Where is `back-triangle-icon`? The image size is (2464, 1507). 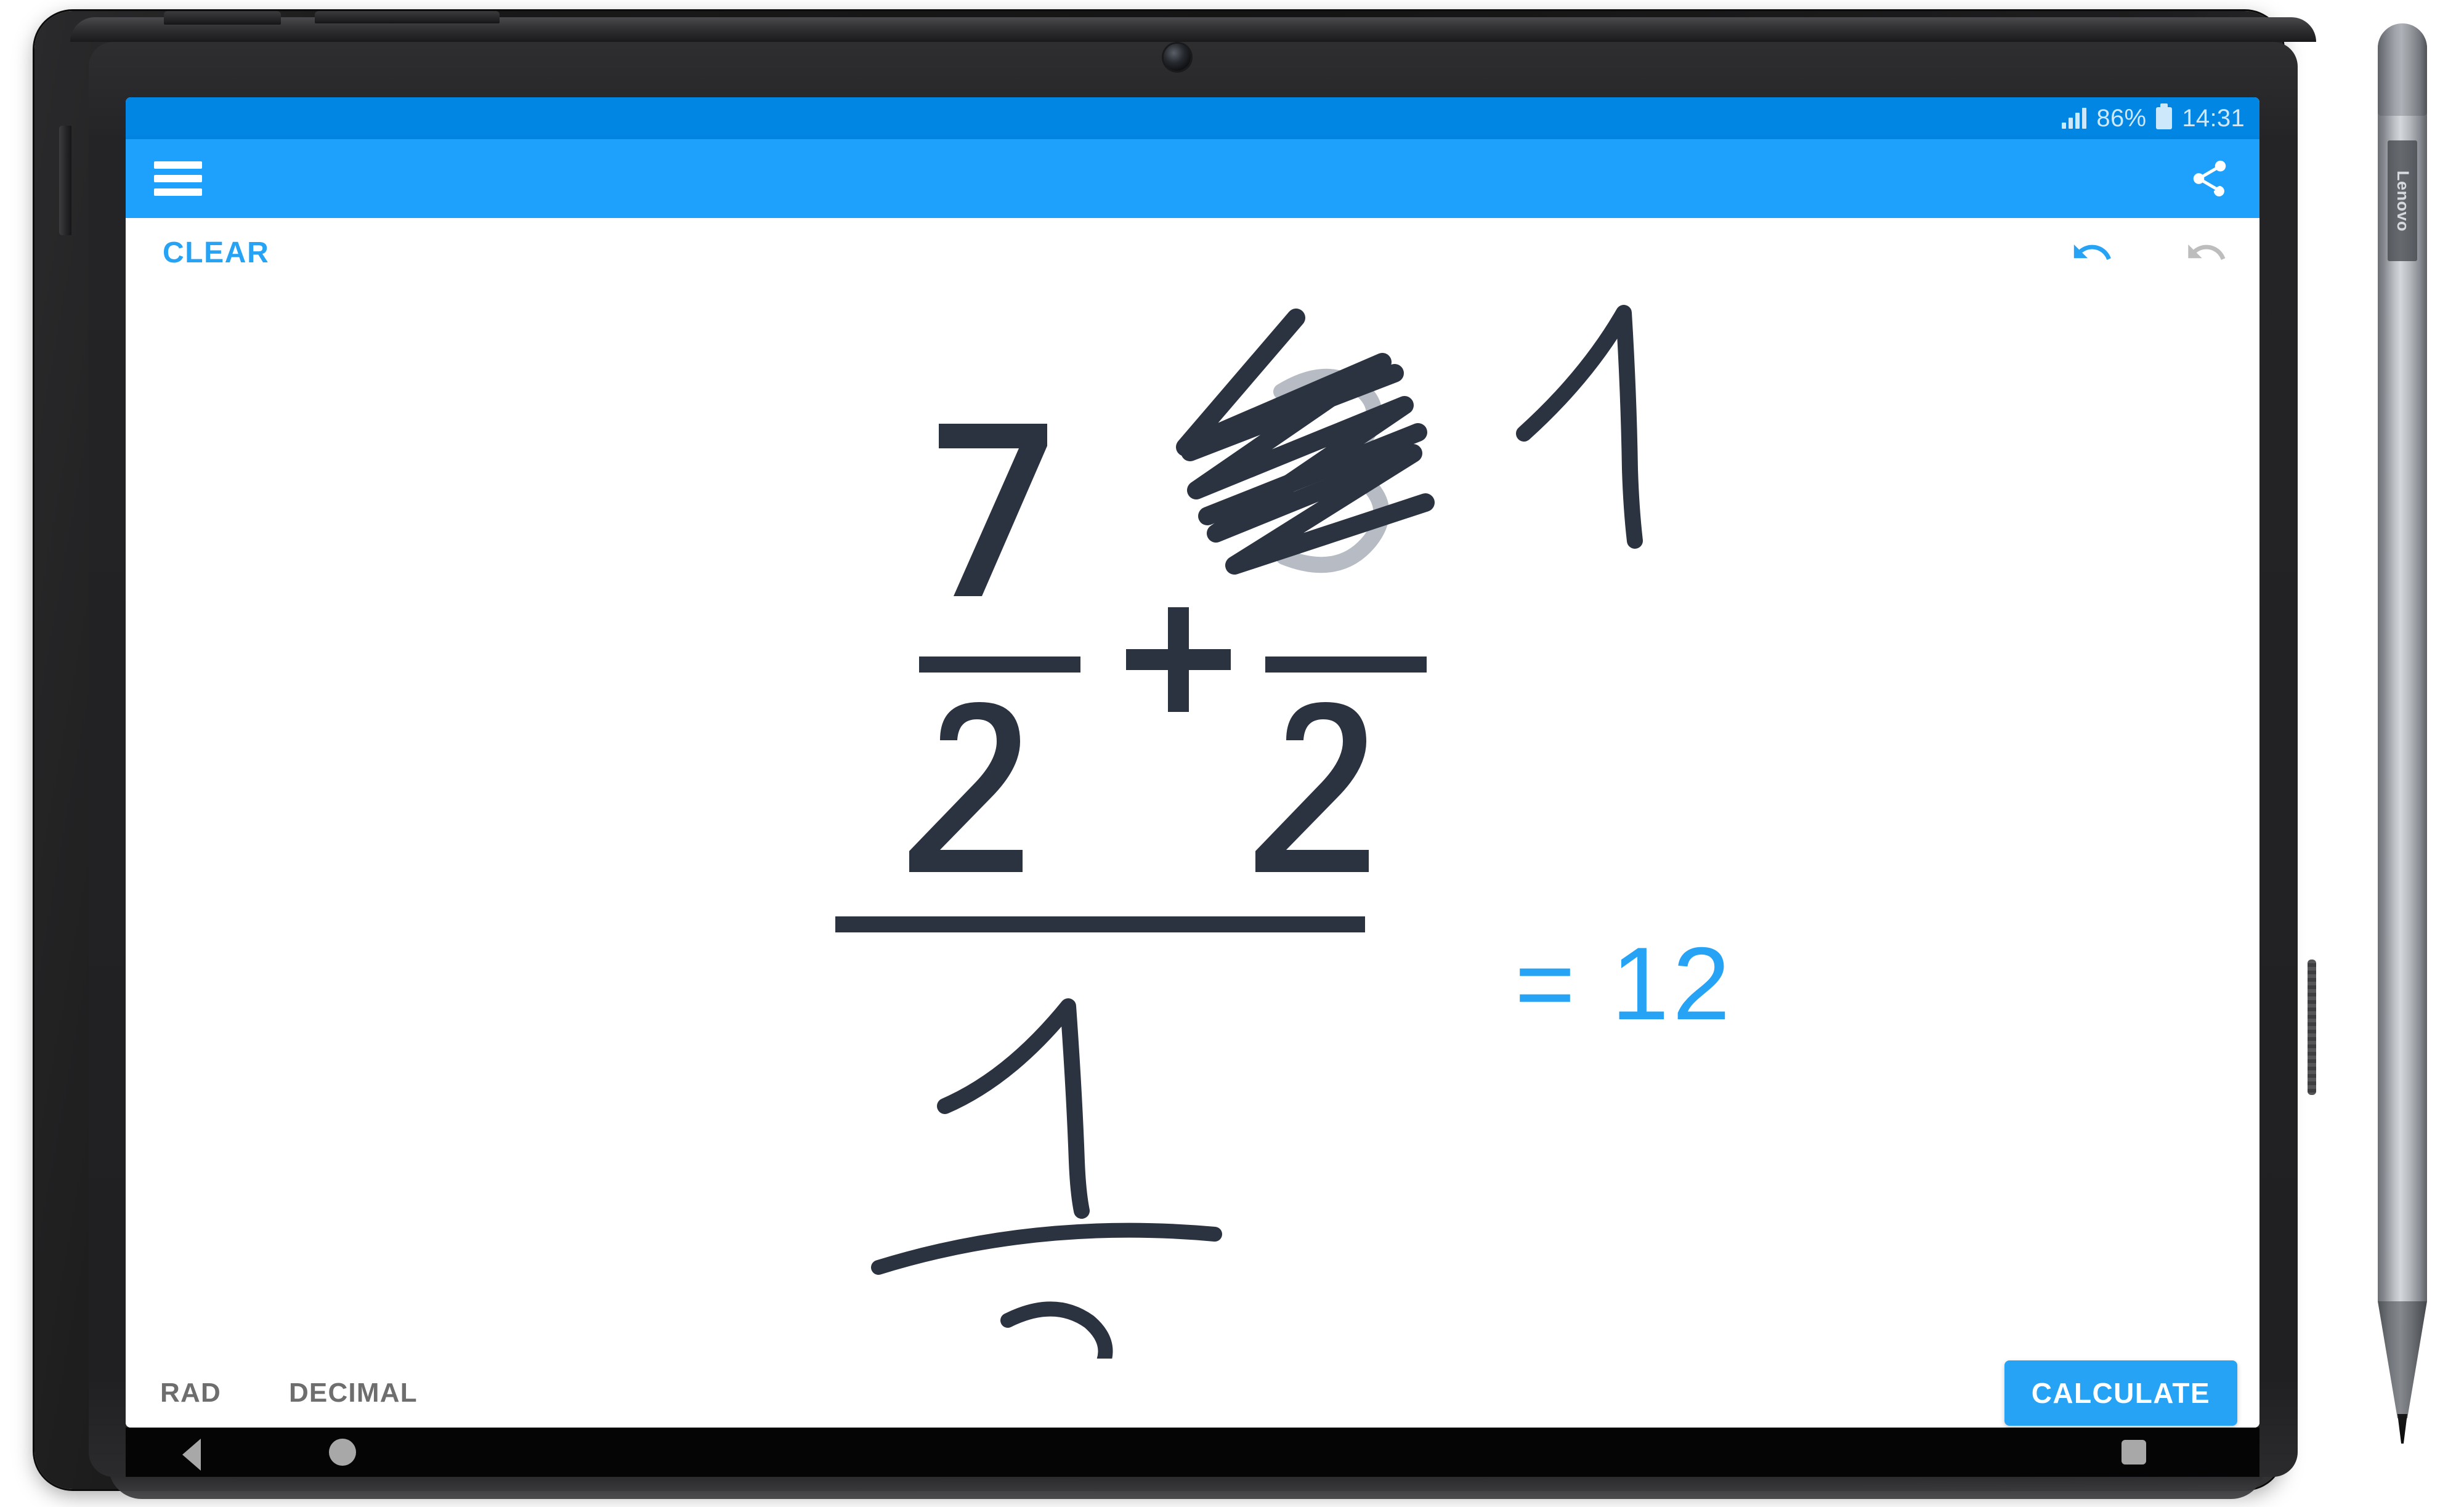 back-triangle-icon is located at coordinates (191, 1455).